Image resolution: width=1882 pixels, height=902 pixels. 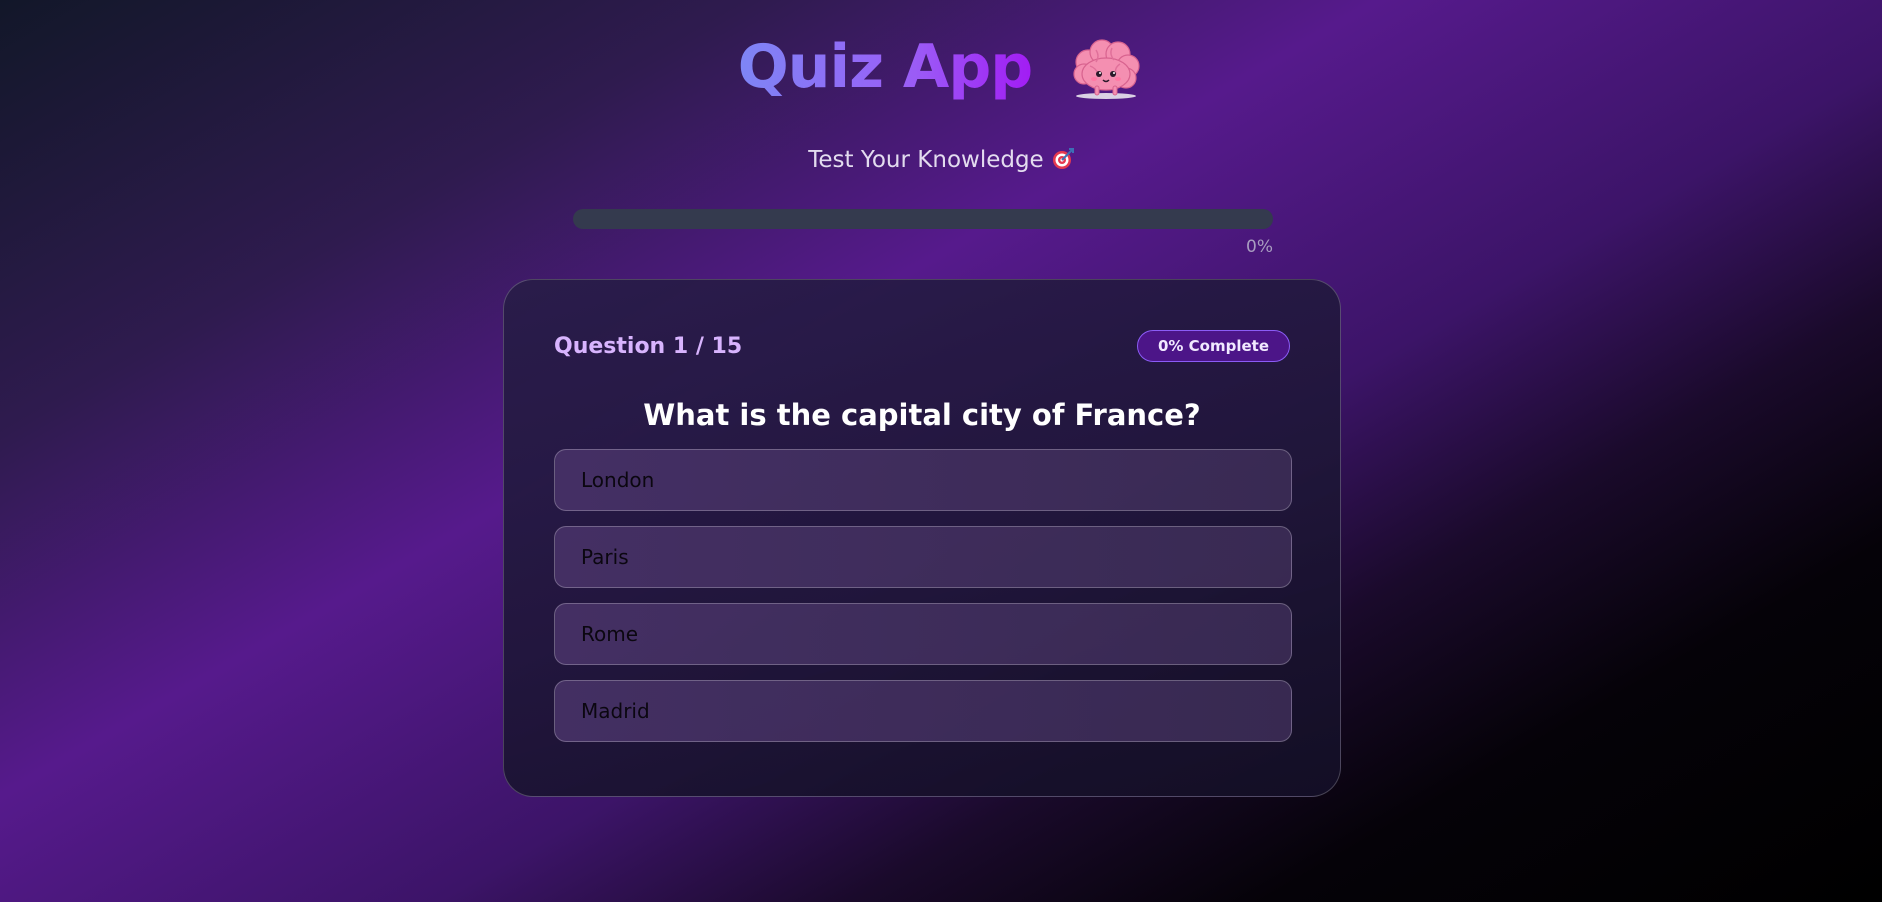 What do you see at coordinates (1213, 346) in the screenshot?
I see `completion-badge: 0% Complete` at bounding box center [1213, 346].